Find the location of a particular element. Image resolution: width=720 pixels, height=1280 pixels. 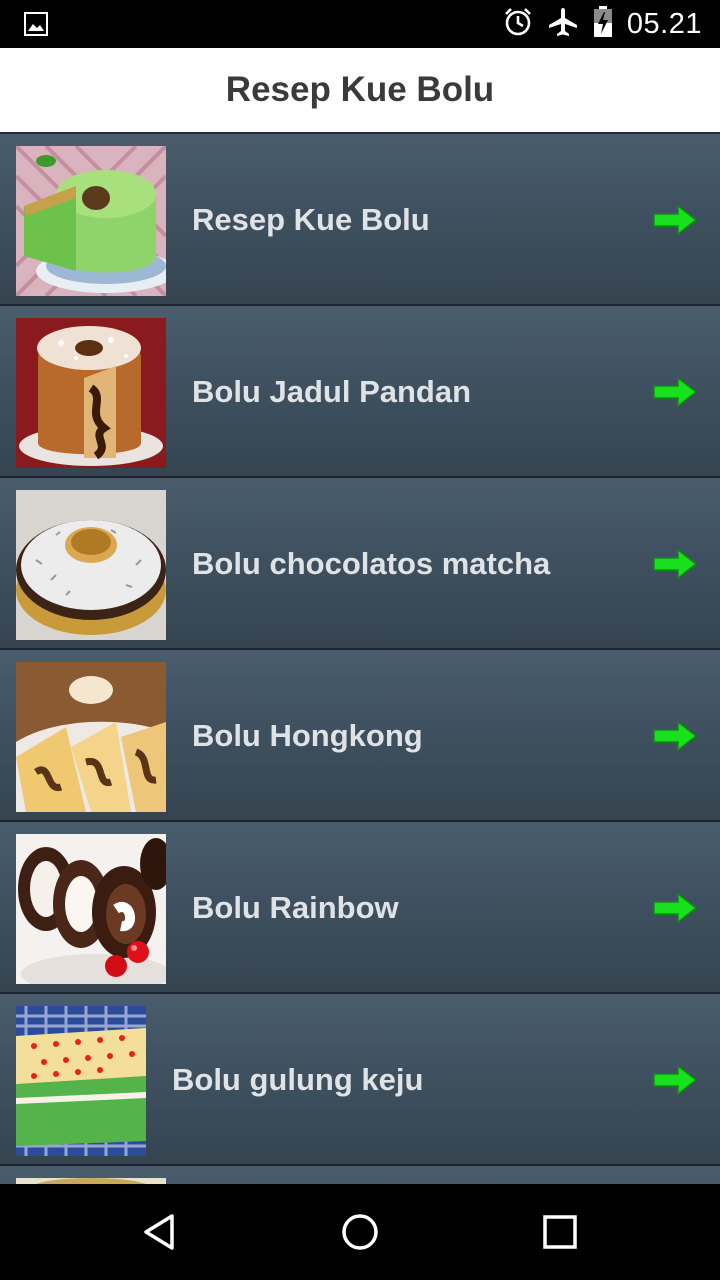

list-item: Bolu gulung keju is located at coordinates (360, 1080).